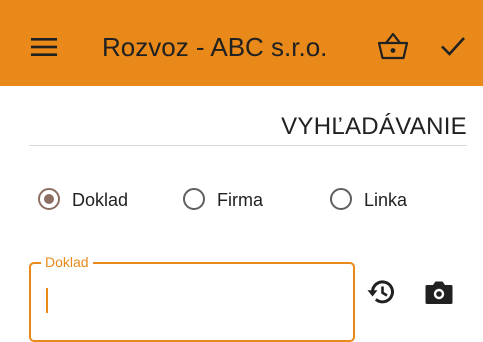 This screenshot has width=483, height=342. I want to click on section-title: VYHĽADÁVANIE, so click(374, 126).